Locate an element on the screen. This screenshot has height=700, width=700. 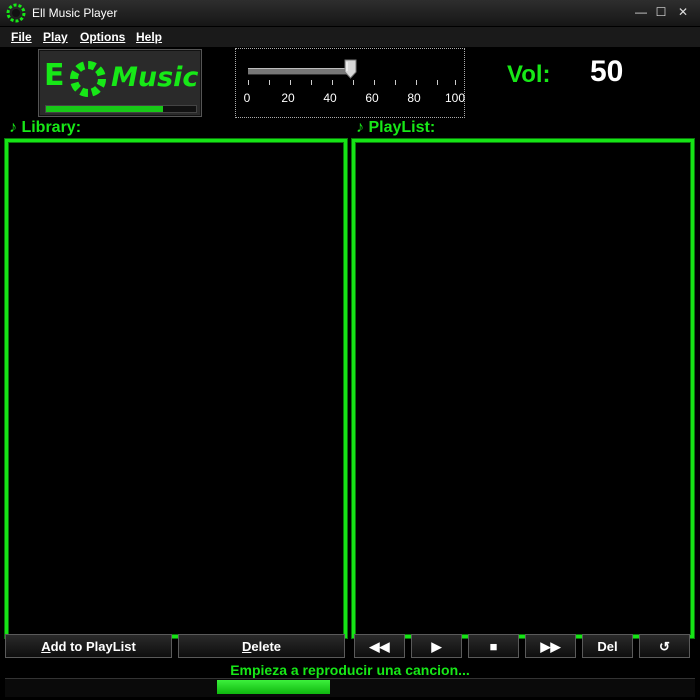
status-bar is located at coordinates (350, 687).